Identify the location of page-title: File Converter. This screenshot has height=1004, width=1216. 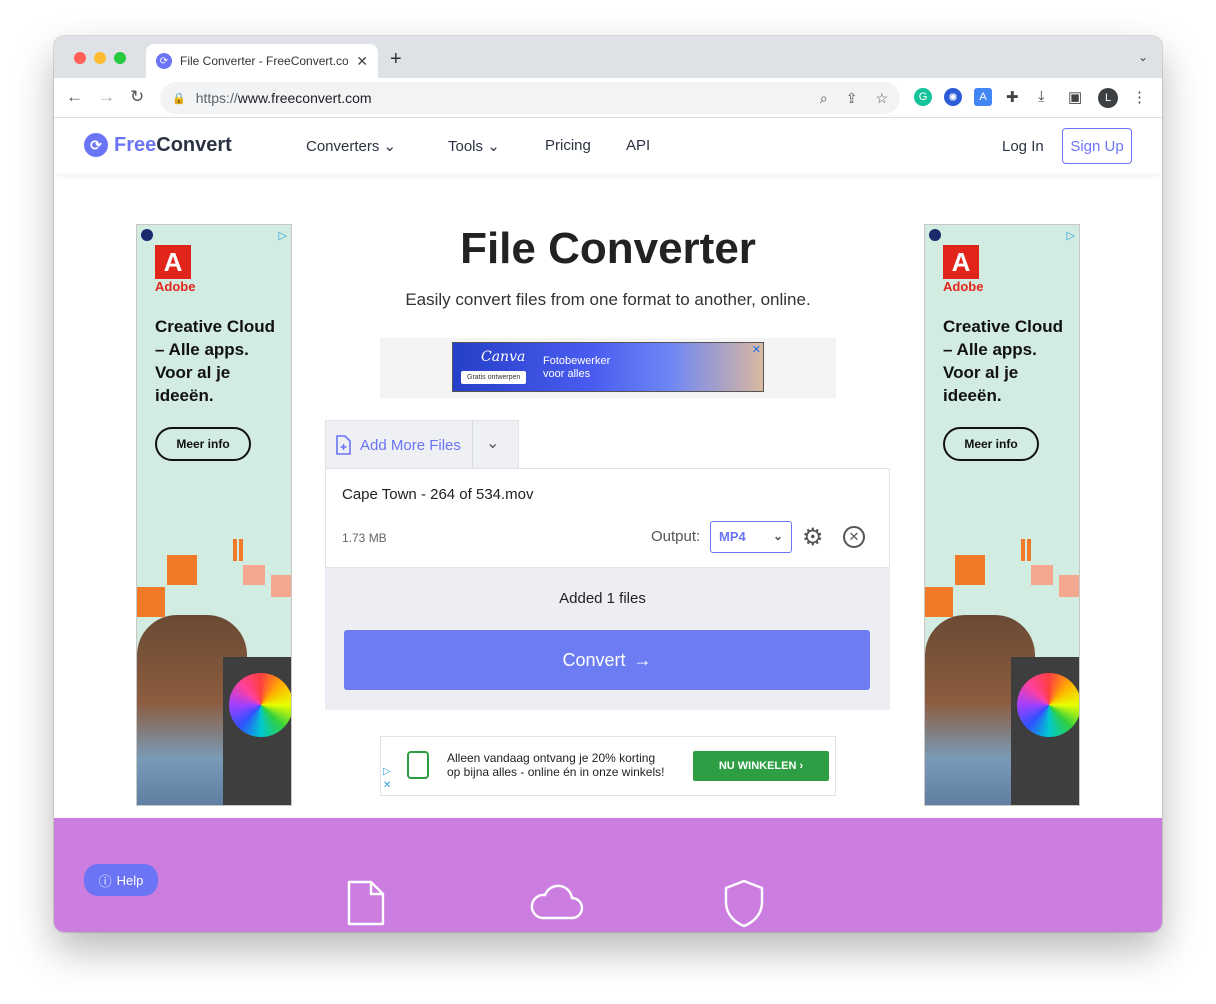
(608, 248).